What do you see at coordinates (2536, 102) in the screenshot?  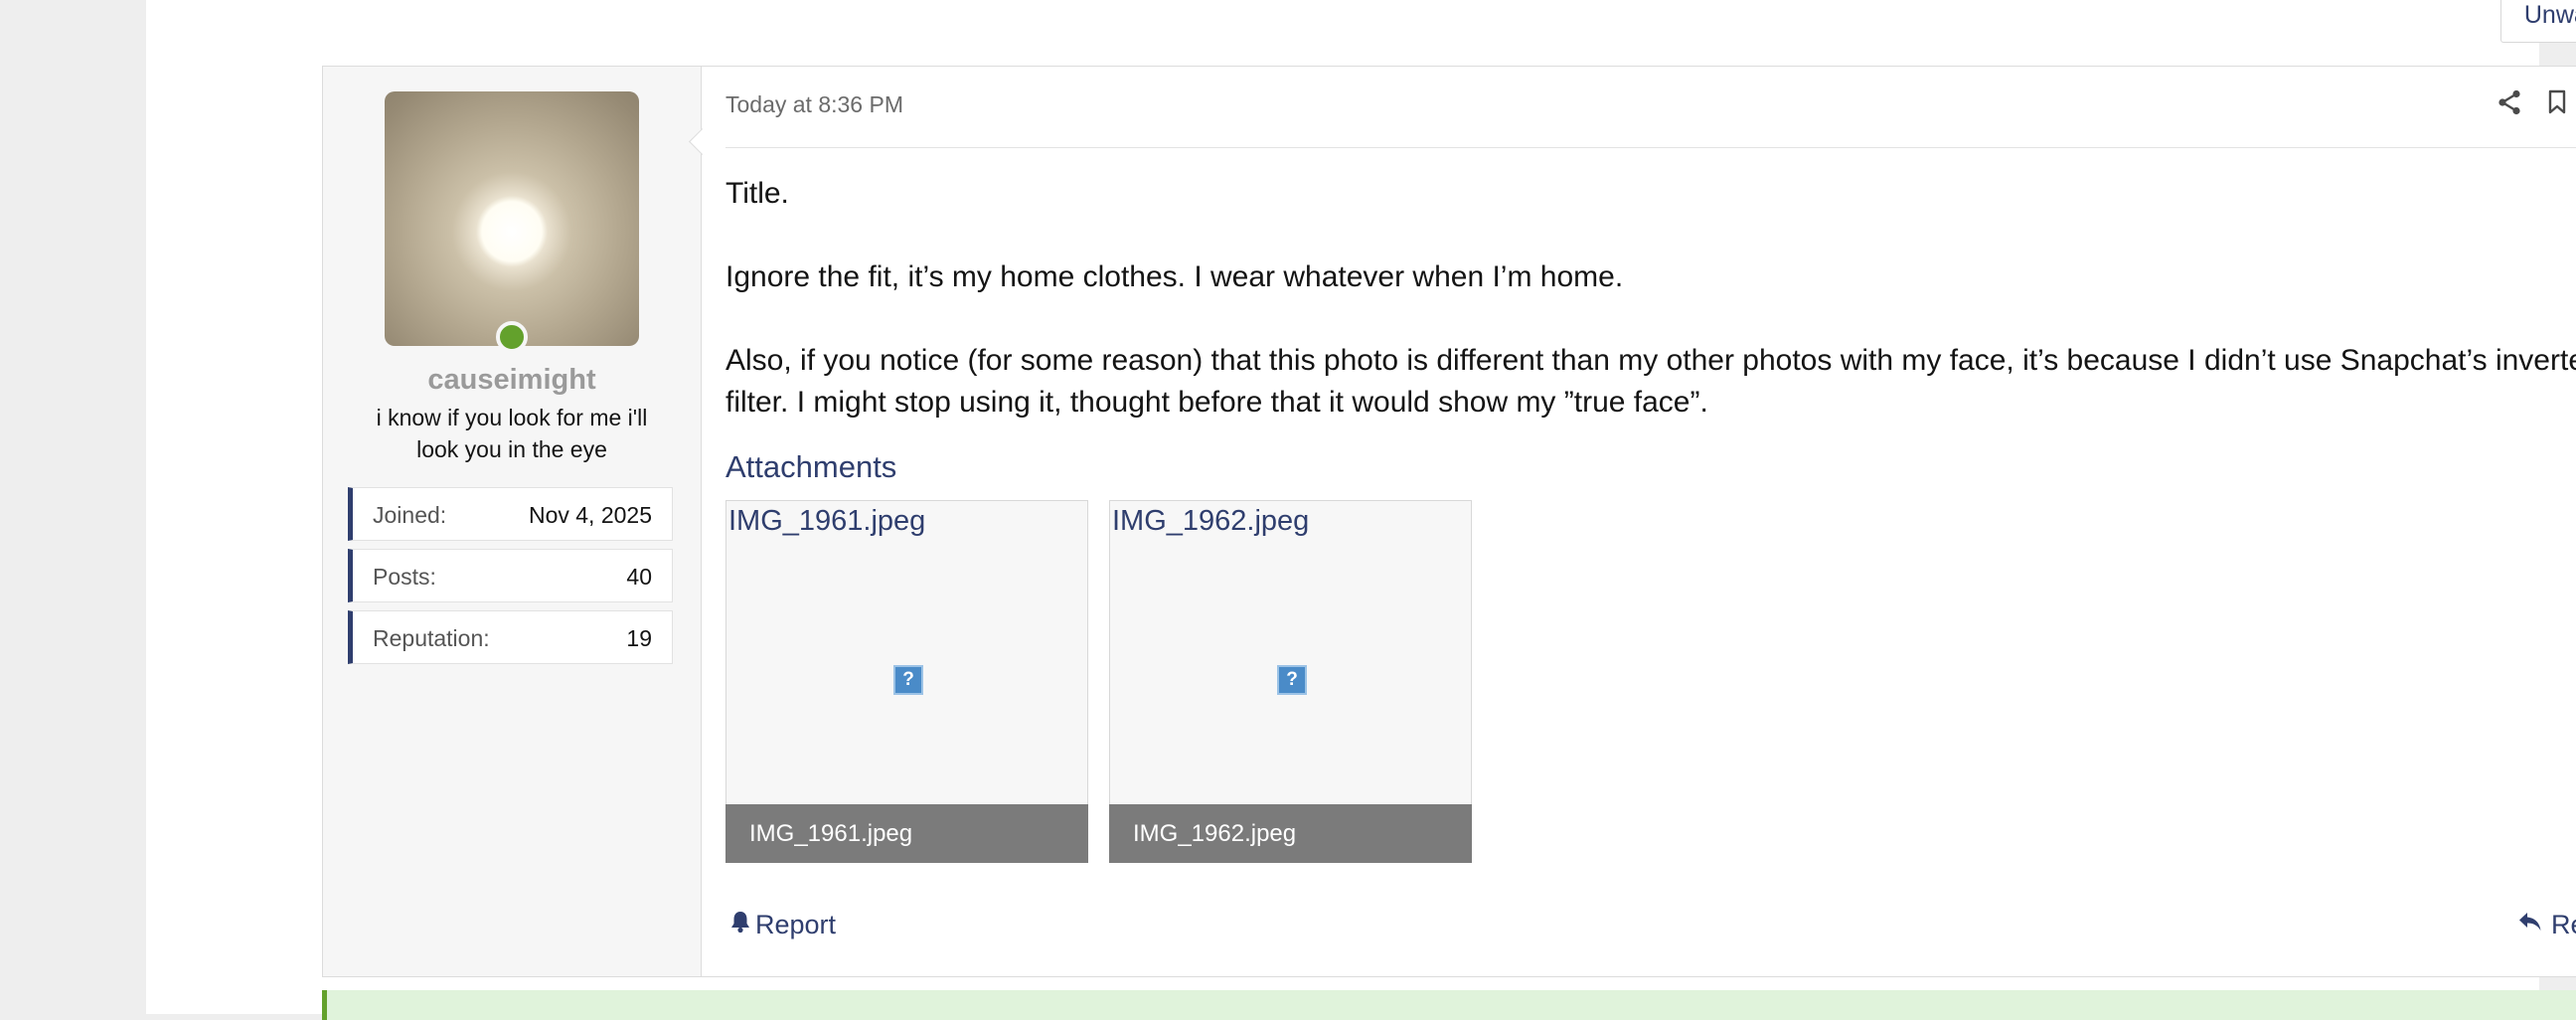 I see `post-actions: #1` at bounding box center [2536, 102].